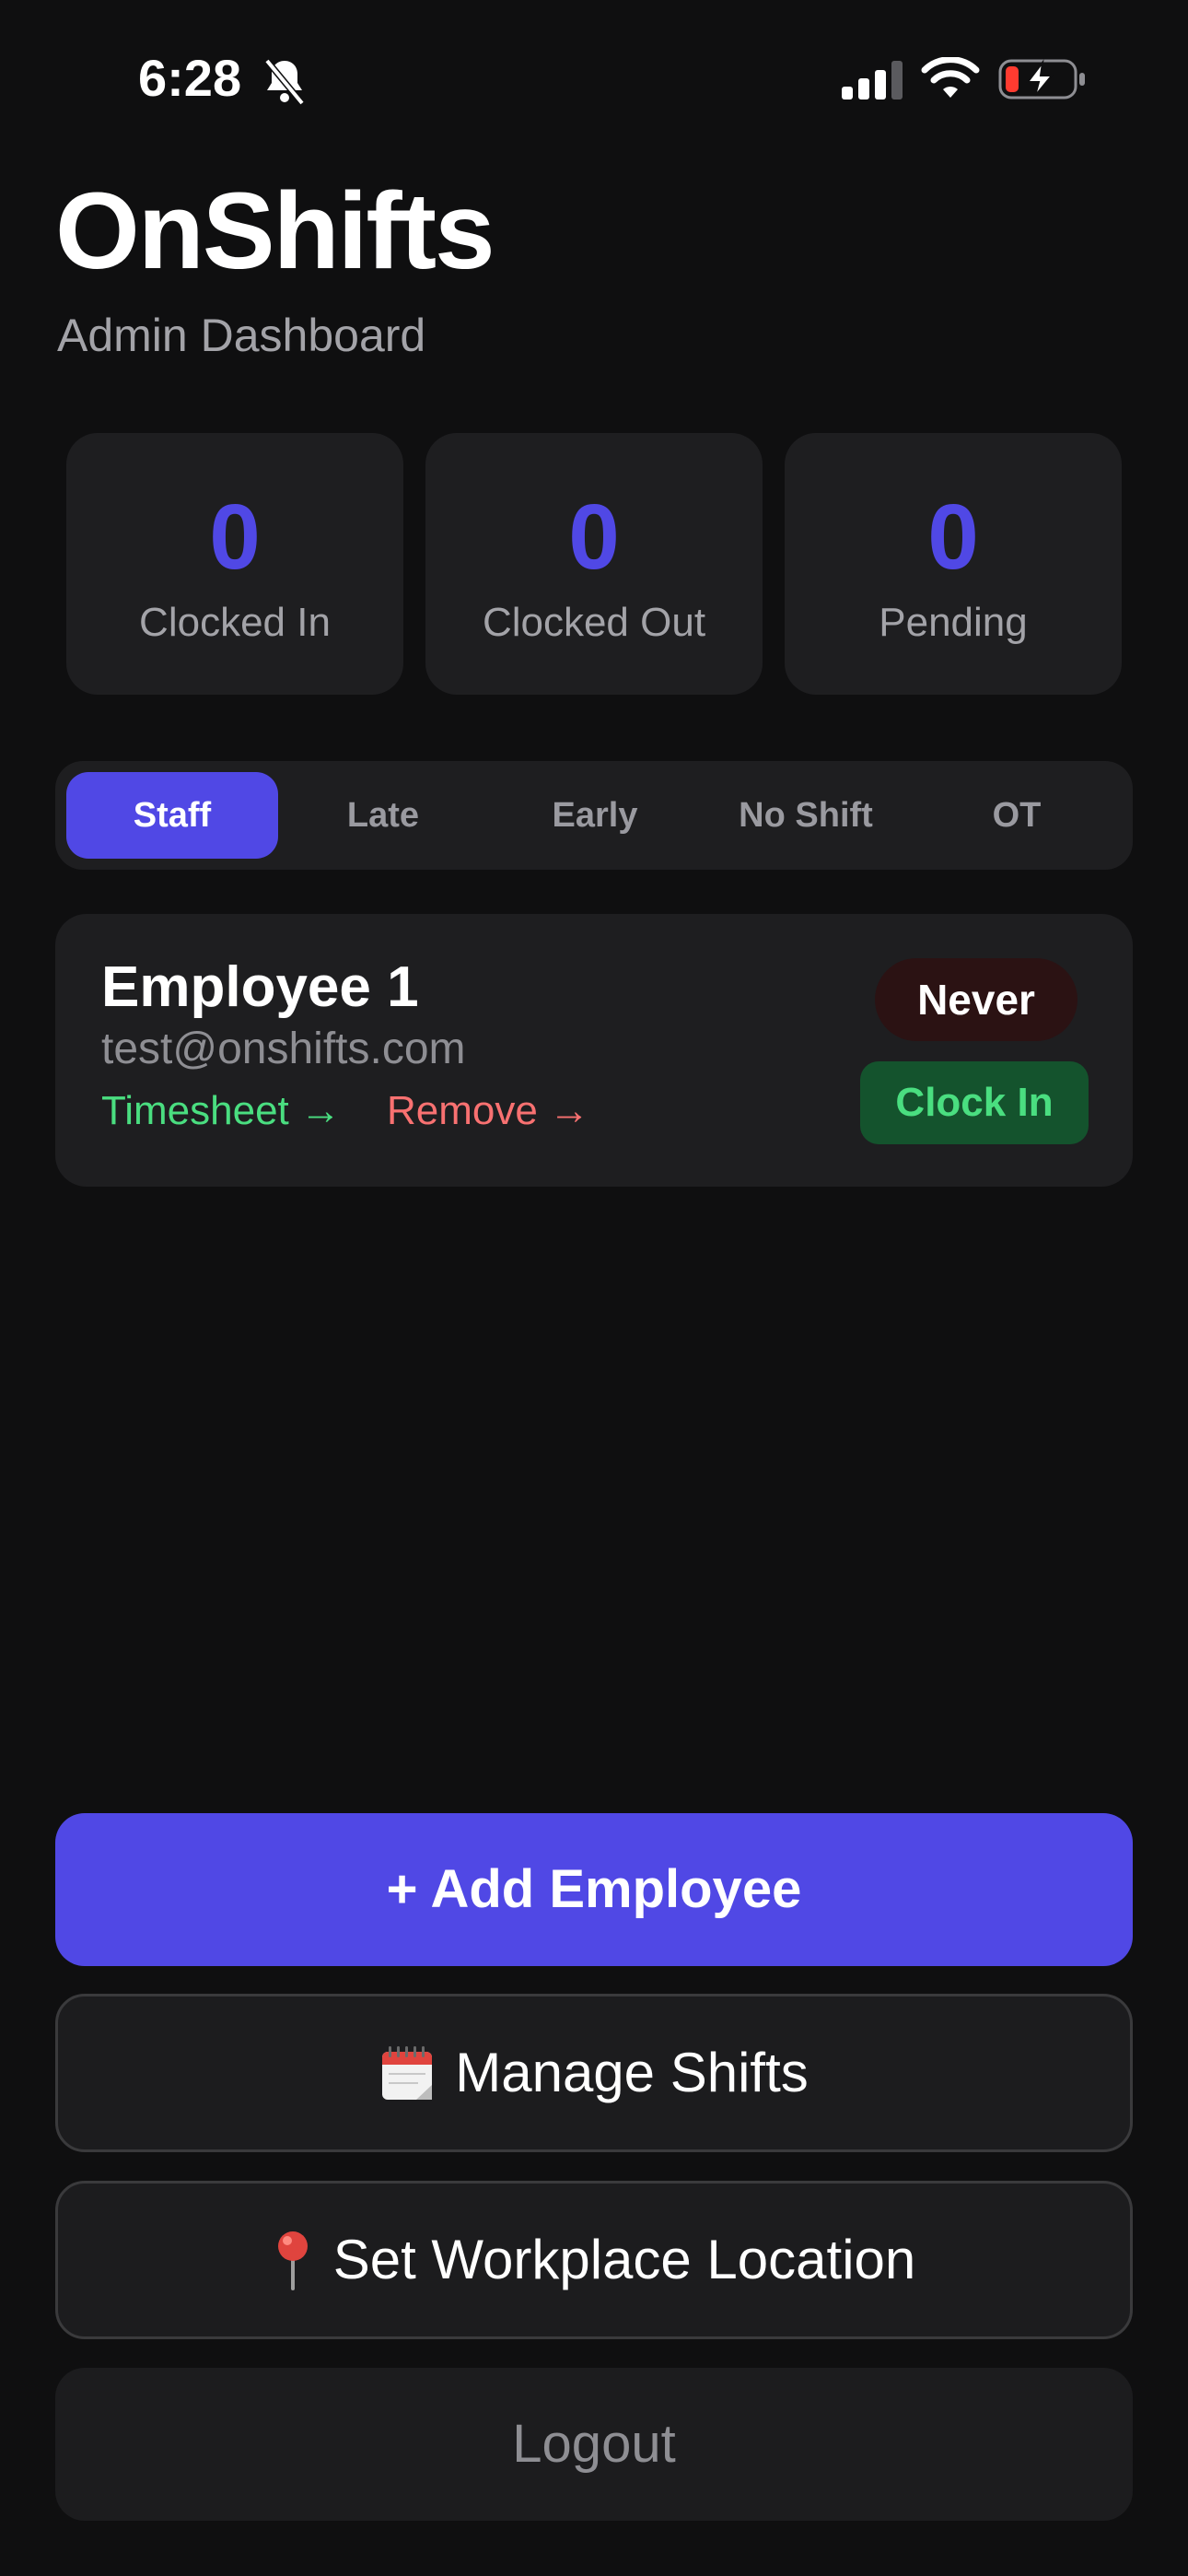 This screenshot has width=1188, height=2576. I want to click on filter-tab-bar: Staff Late Early No Shift OT, so click(594, 815).